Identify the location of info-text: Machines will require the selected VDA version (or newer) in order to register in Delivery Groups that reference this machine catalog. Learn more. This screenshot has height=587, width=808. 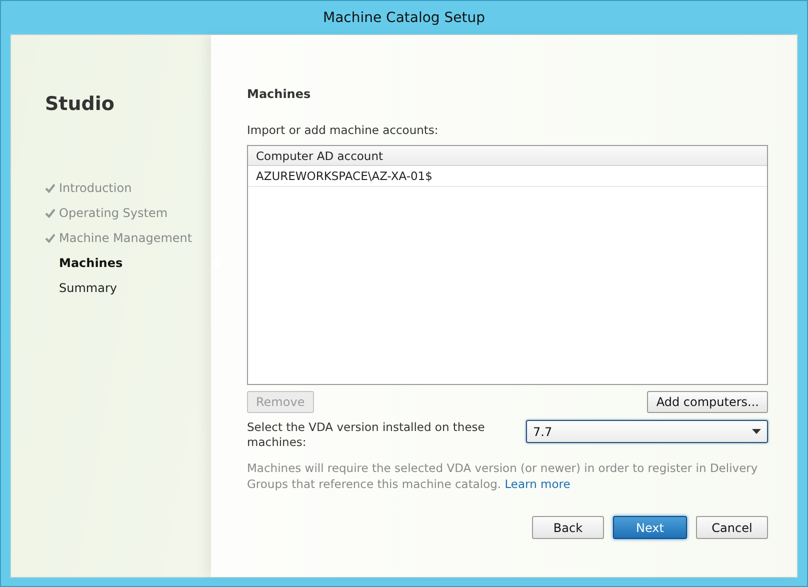
(503, 476).